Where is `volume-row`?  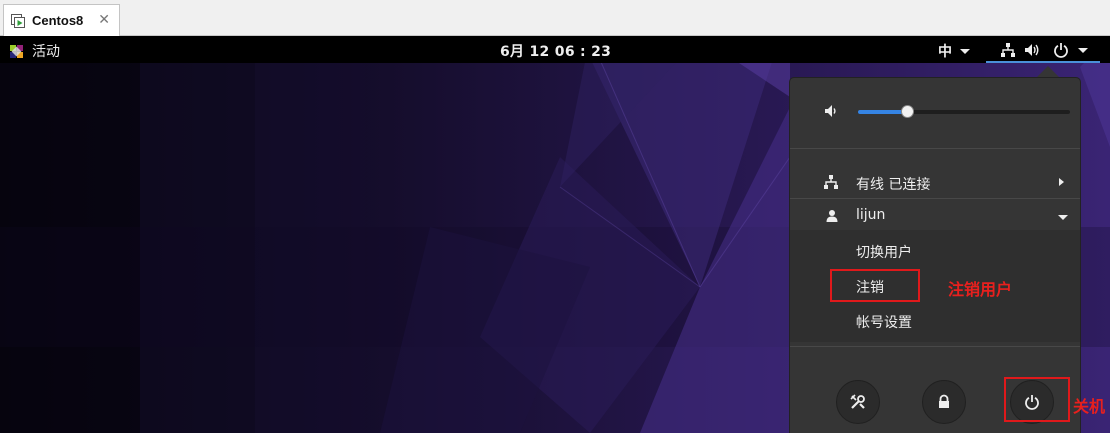
volume-row is located at coordinates (935, 111).